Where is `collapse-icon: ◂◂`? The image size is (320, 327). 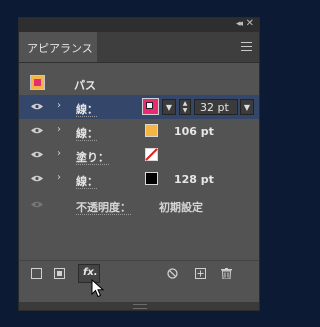 collapse-icon: ◂◂ is located at coordinates (239, 24).